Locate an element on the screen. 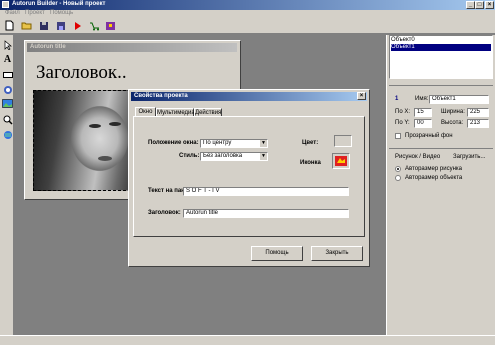 Image resolution: width=495 pixels, height=345 pixels. zoom-tool-button is located at coordinates (7, 119).